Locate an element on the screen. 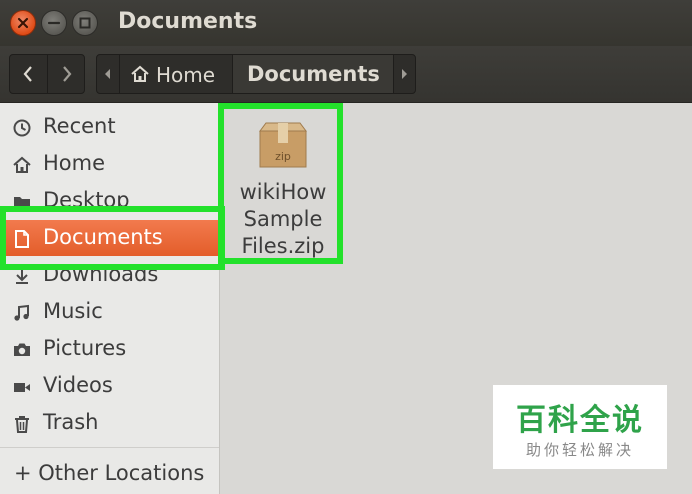 Image resolution: width=692 pixels, height=494 pixels. title-bar: Documents is located at coordinates (346, 23).